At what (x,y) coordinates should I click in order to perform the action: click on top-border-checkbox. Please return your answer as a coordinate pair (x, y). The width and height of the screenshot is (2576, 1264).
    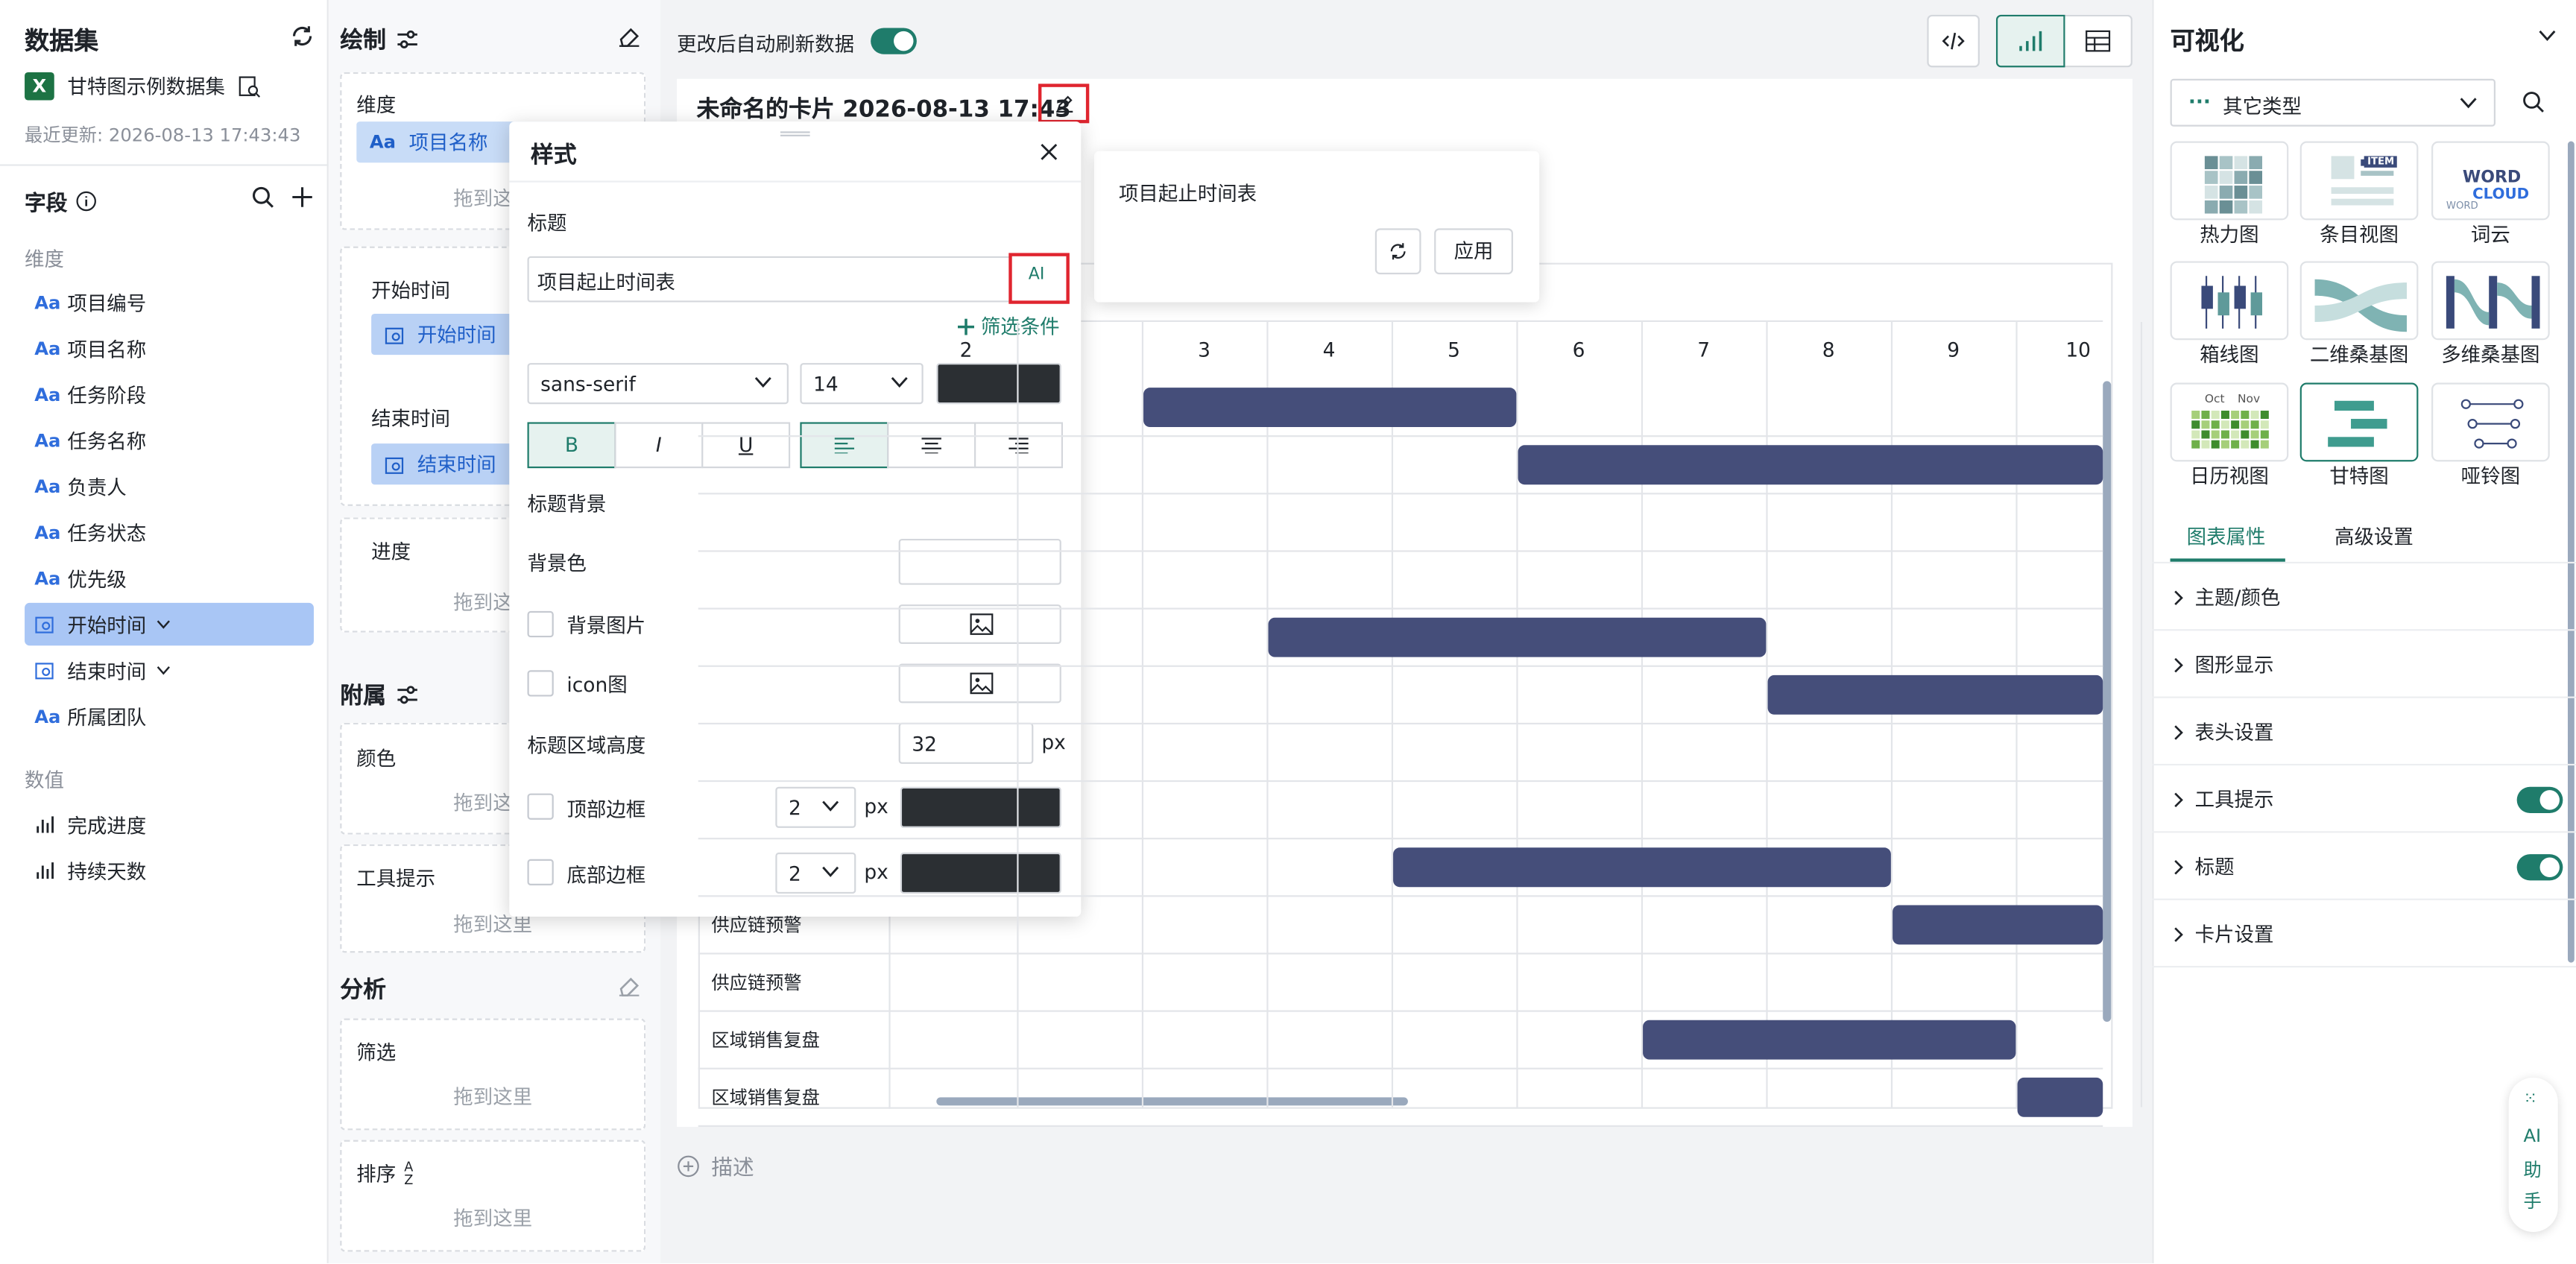
    Looking at the image, I should click on (540, 806).